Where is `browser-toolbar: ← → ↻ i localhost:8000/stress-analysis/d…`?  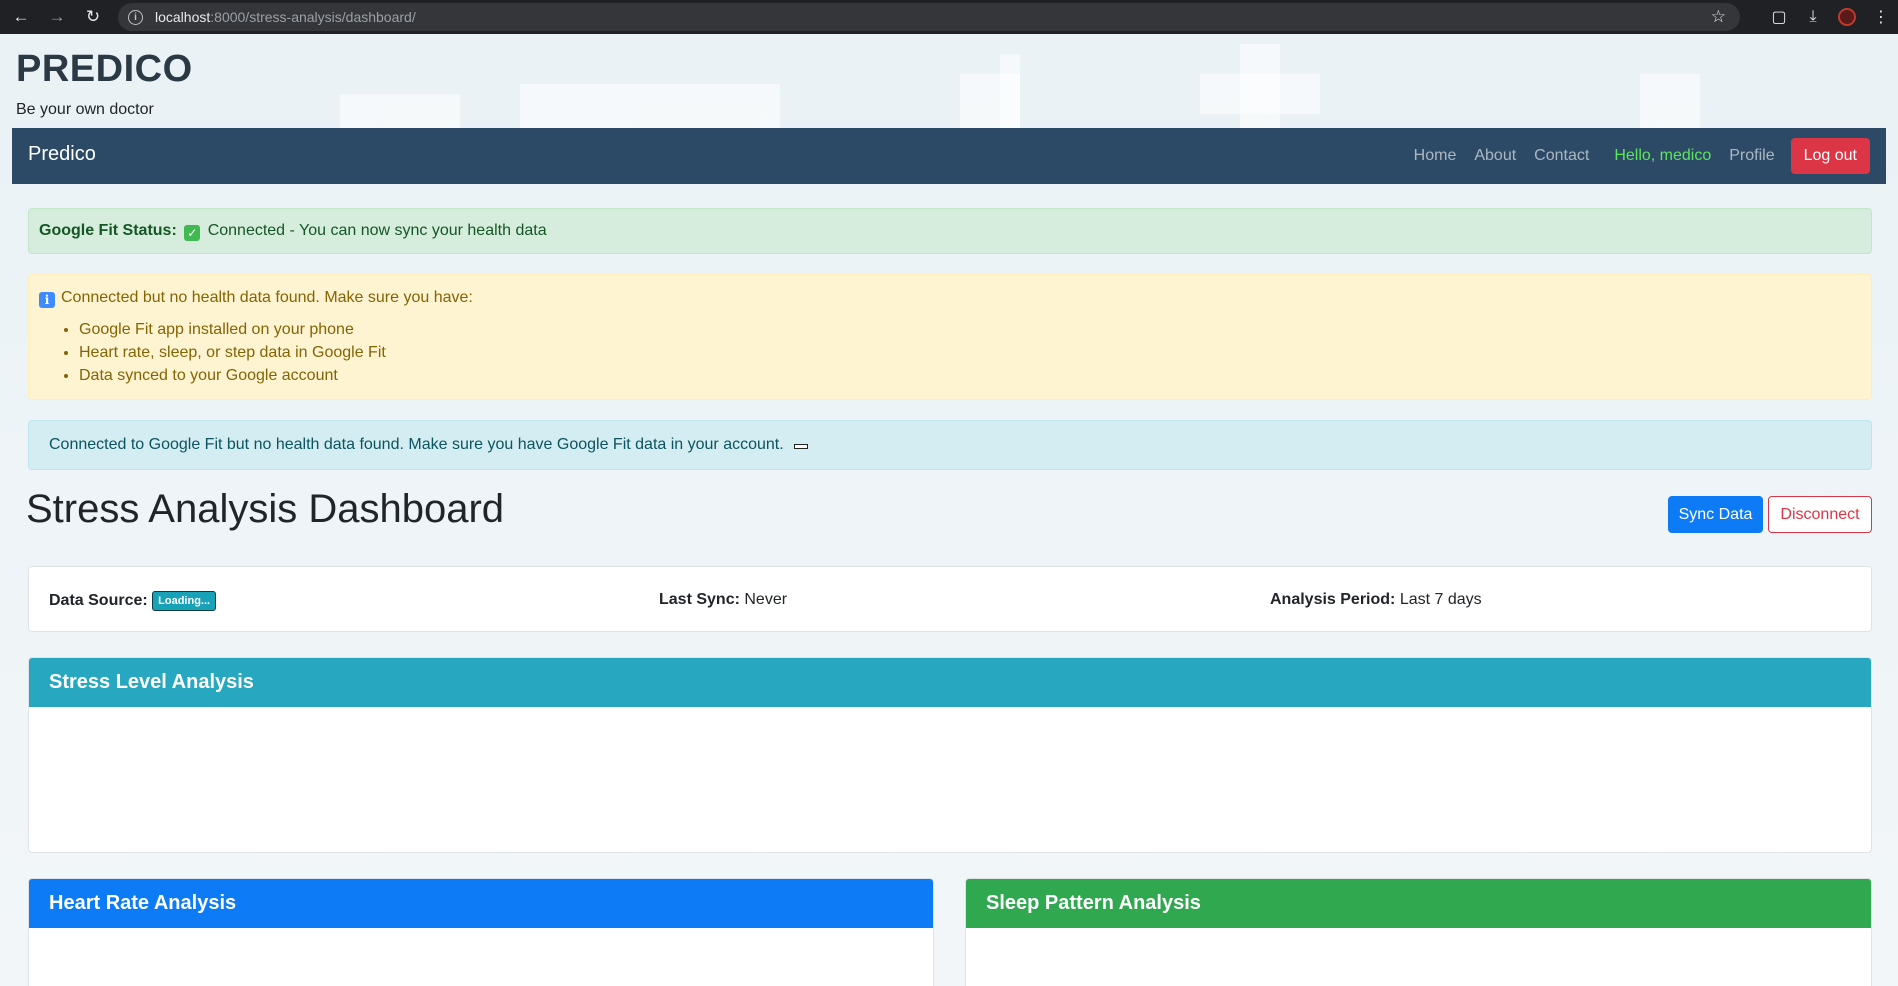
browser-toolbar: ← → ↻ i localhost:8000/stress-analysis/d… is located at coordinates (949, 17).